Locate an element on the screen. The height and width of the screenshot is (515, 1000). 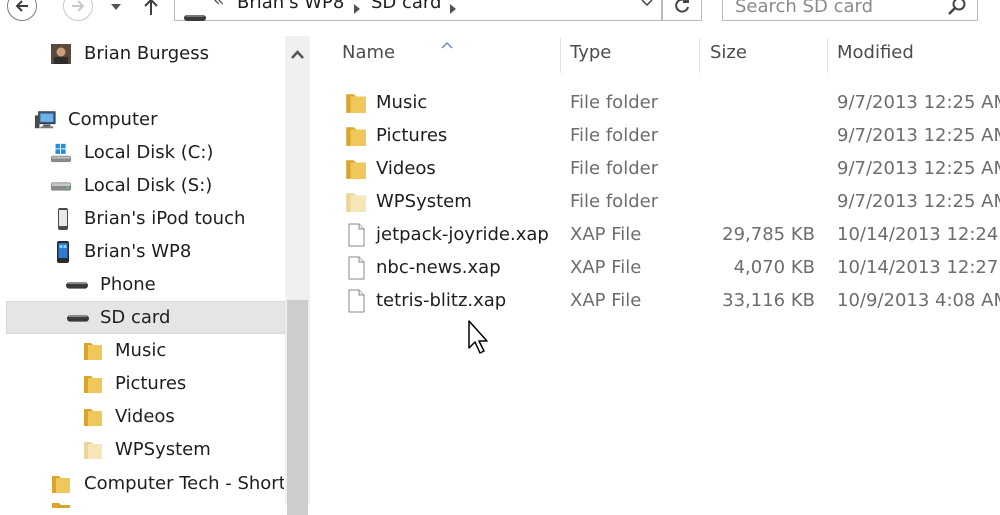
file-row: Videos File folder 9/7/2013 12:25 AM is located at coordinates (655, 168).